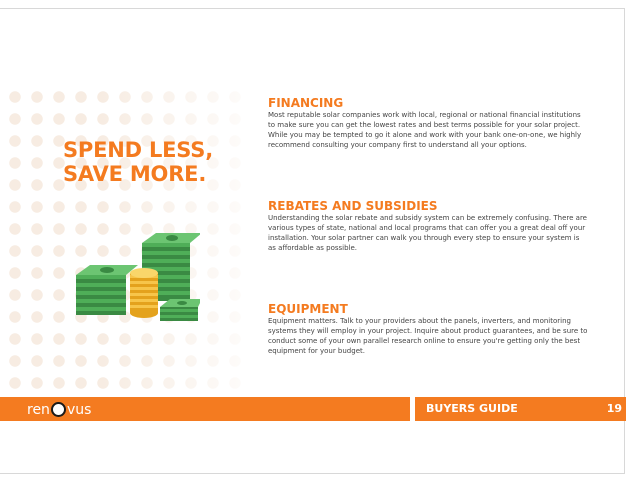 This screenshot has width=626, height=500. What do you see at coordinates (138, 150) in the screenshot?
I see `headline-line-1: SPEND LESS,` at bounding box center [138, 150].